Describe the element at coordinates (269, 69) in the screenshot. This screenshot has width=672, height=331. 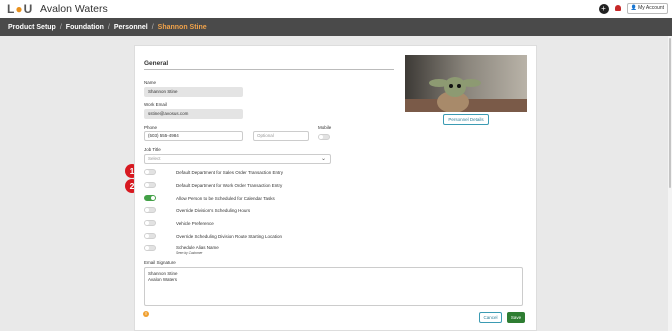
I see `section-divider` at that location.